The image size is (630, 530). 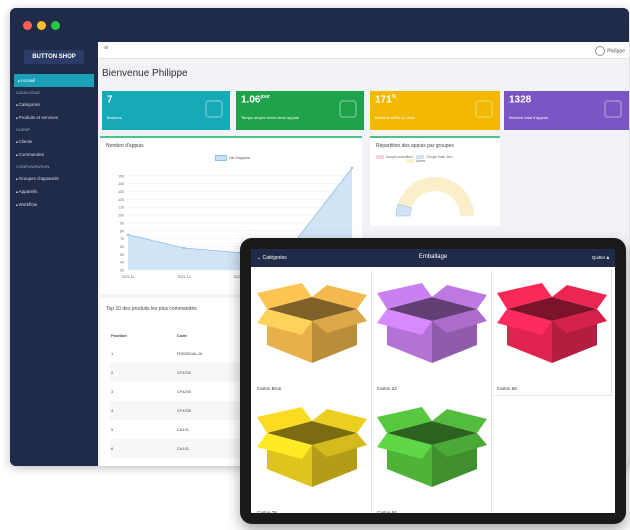 I want to click on stat-card: 1328 Nombre total d'appuis, so click(x=566, y=110).